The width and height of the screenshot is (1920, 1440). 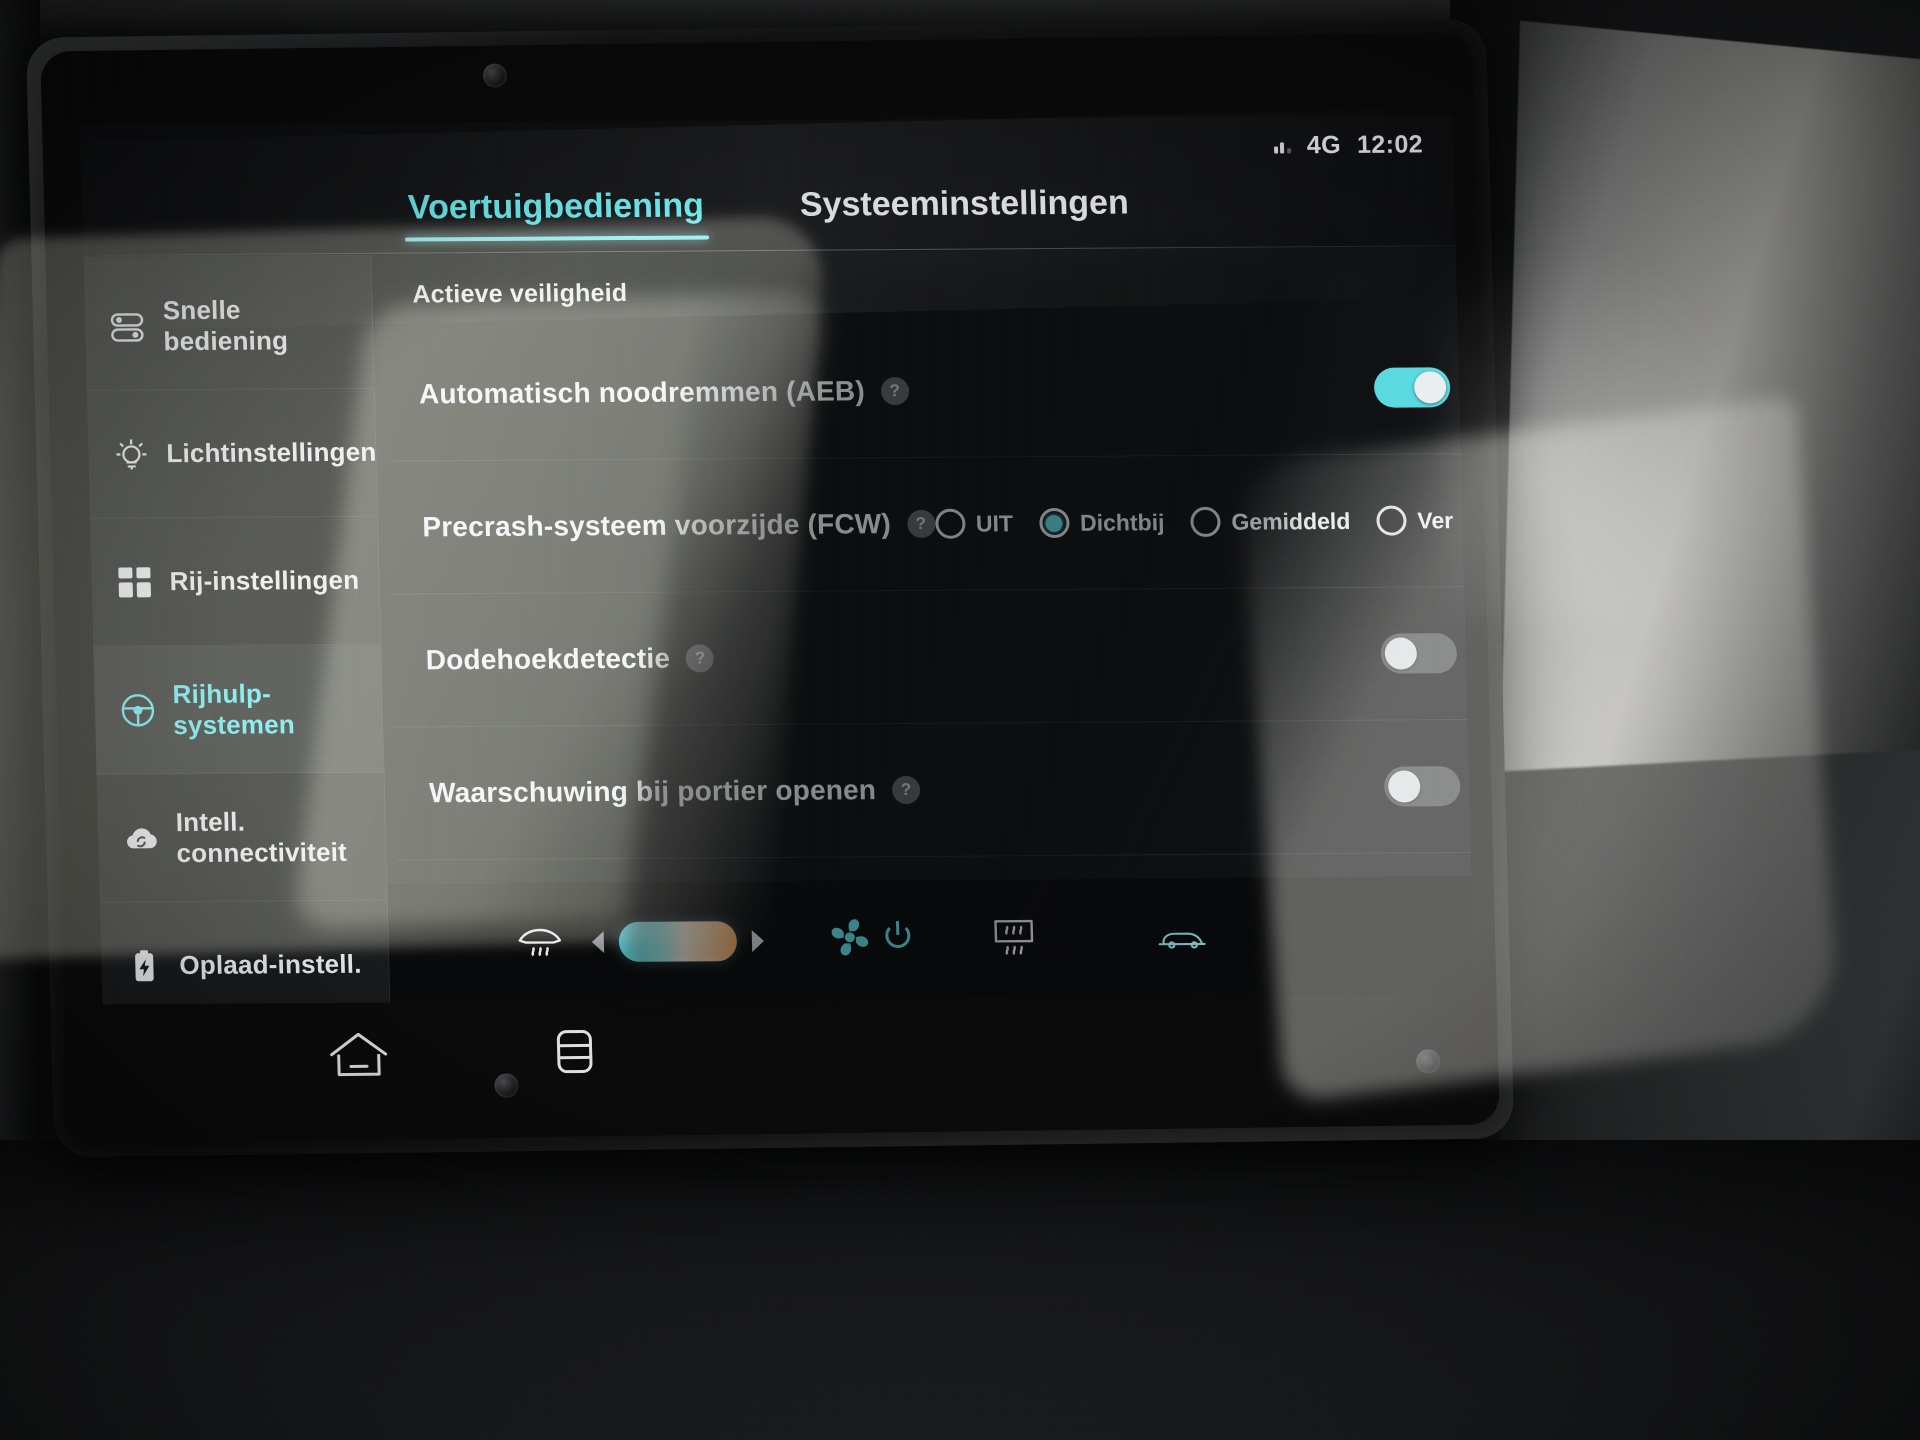 I want to click on radio-option-uit: UIT, so click(x=974, y=523).